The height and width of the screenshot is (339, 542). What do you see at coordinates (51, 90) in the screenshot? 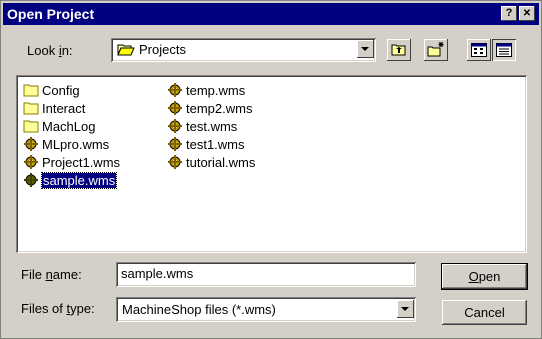
I see `list-item: Config` at bounding box center [51, 90].